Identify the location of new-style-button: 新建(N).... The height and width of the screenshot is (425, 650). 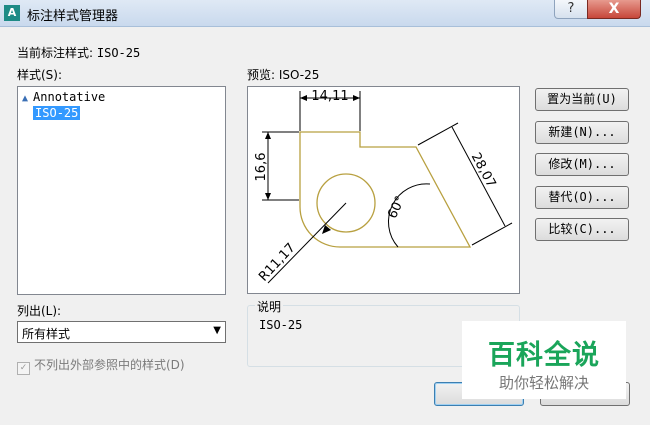
(582, 132).